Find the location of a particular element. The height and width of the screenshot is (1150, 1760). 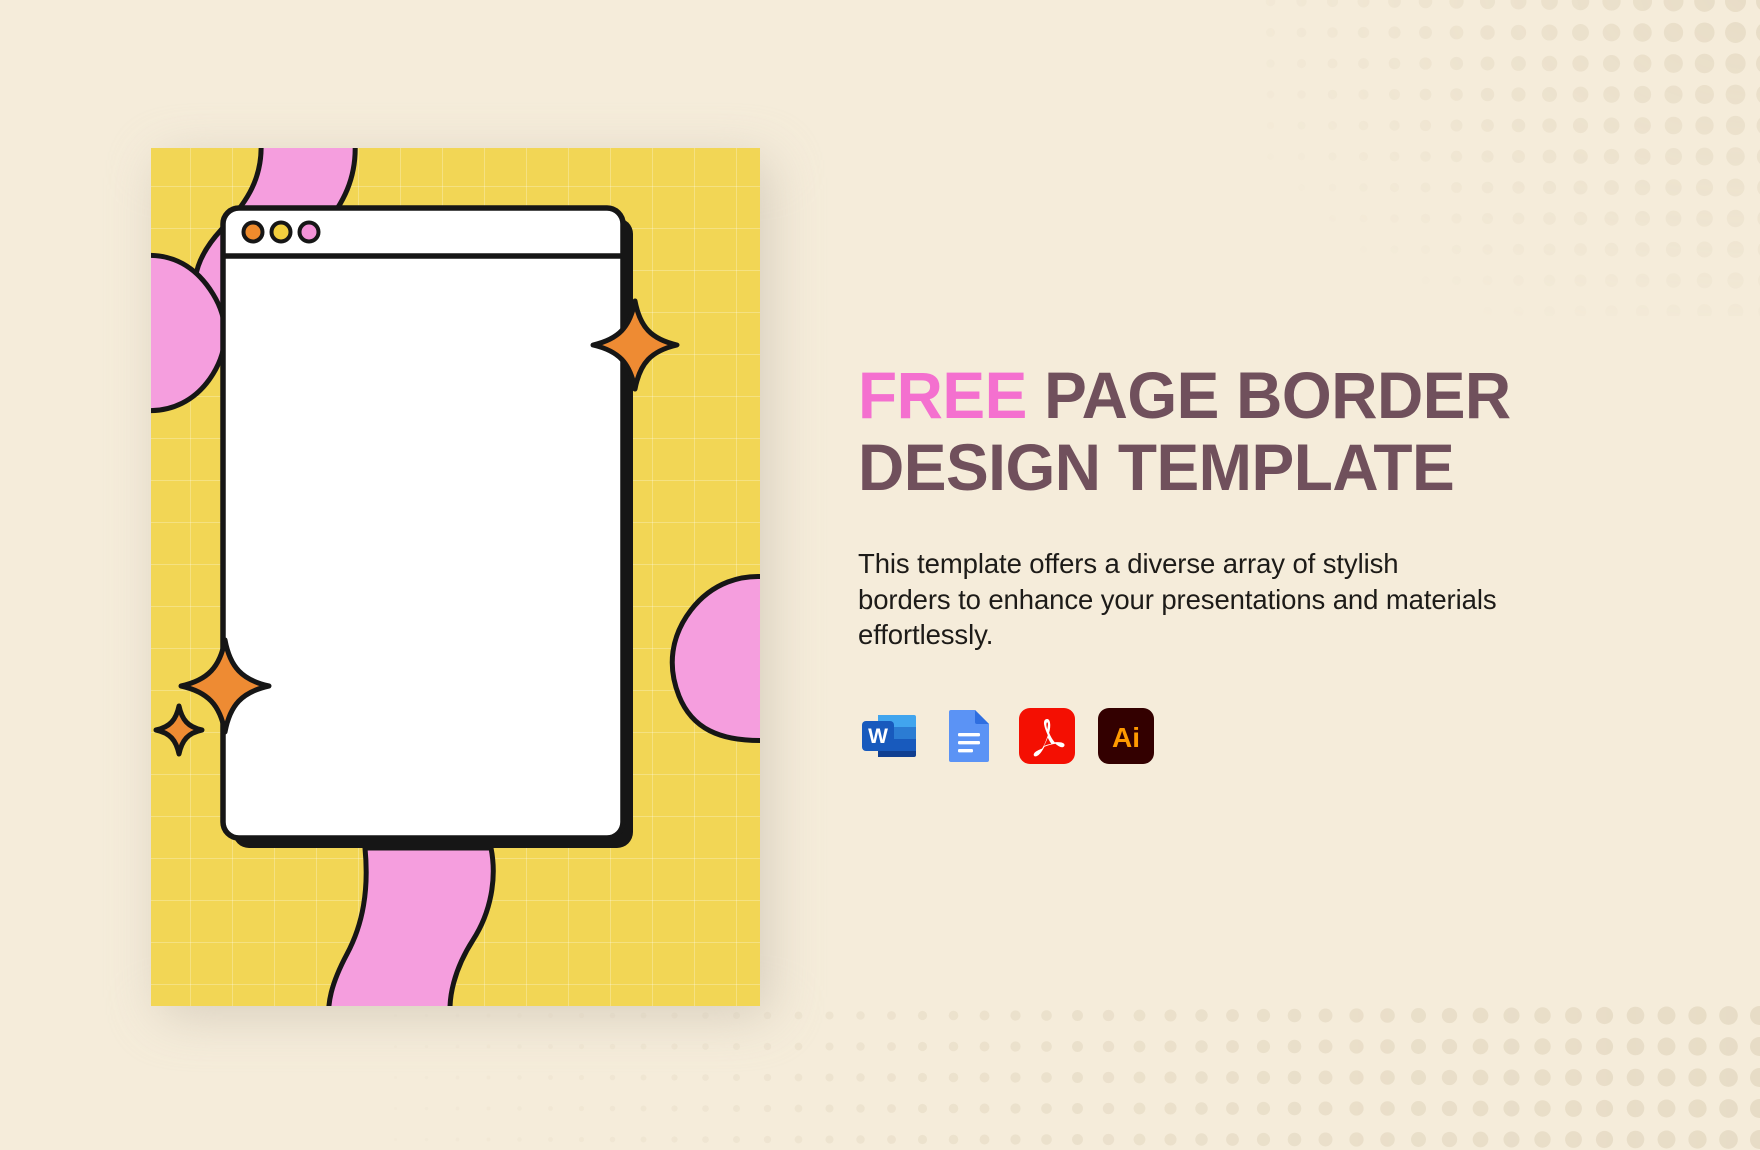

halftone-dots-top-right is located at coordinates (1507, 158).